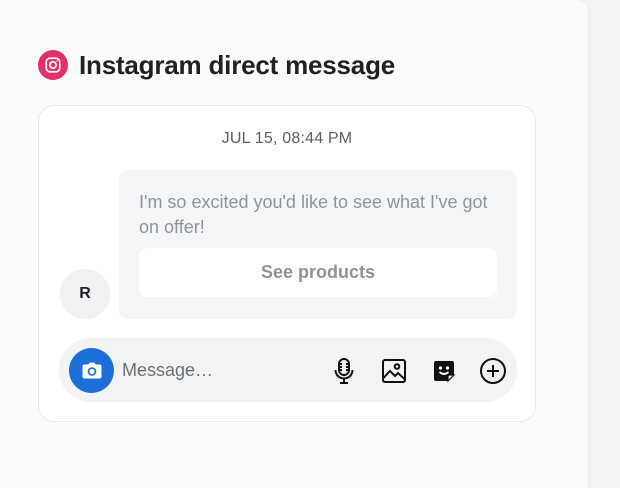  I want to click on message-timestamp: JUL 15, 08:44 PM, so click(287, 138).